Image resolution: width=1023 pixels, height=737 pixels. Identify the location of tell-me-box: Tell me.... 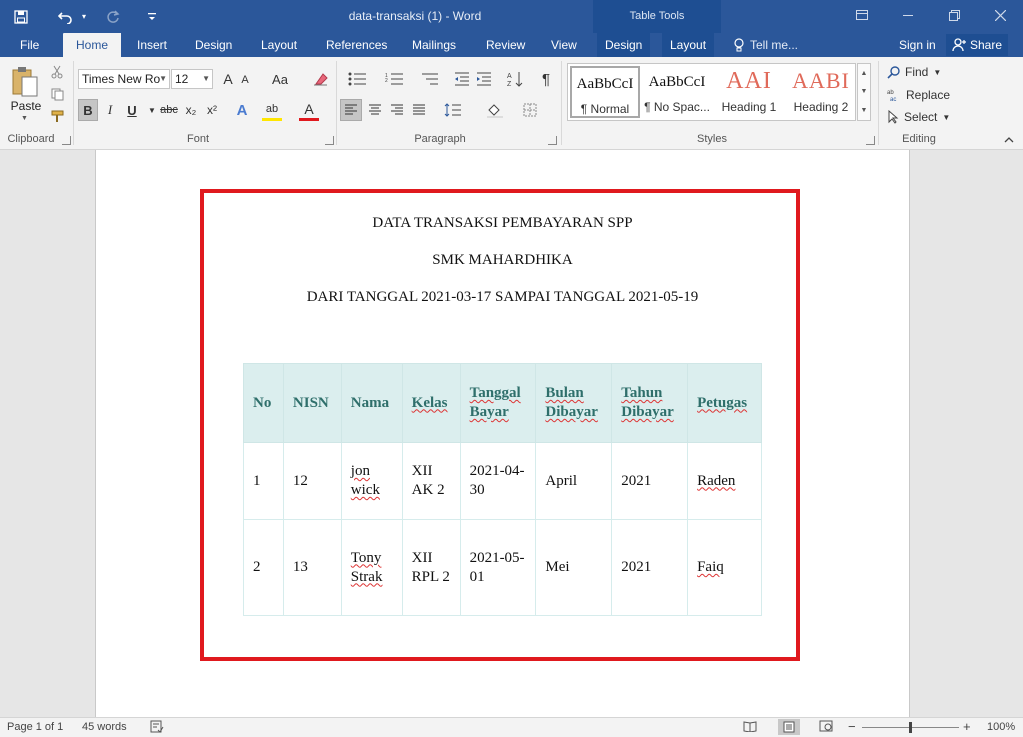
(765, 45).